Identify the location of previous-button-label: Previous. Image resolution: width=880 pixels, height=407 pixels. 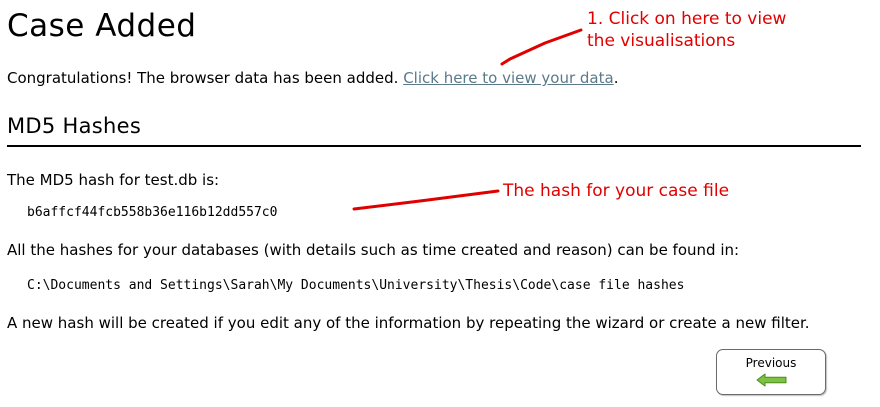
(771, 363).